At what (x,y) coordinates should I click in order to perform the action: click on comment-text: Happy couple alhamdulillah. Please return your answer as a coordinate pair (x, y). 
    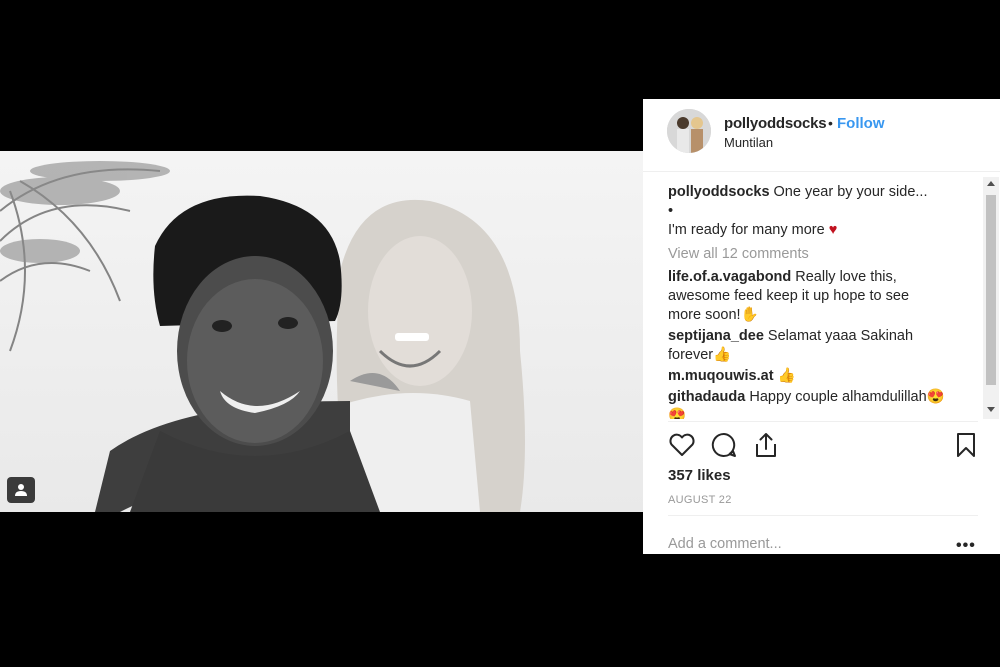
    Looking at the image, I should click on (838, 397).